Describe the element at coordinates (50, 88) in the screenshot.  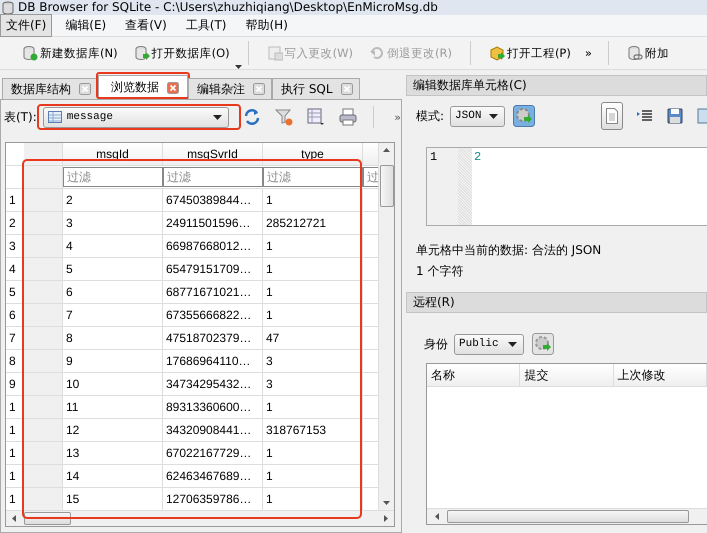
I see `tab: 数据库结构` at that location.